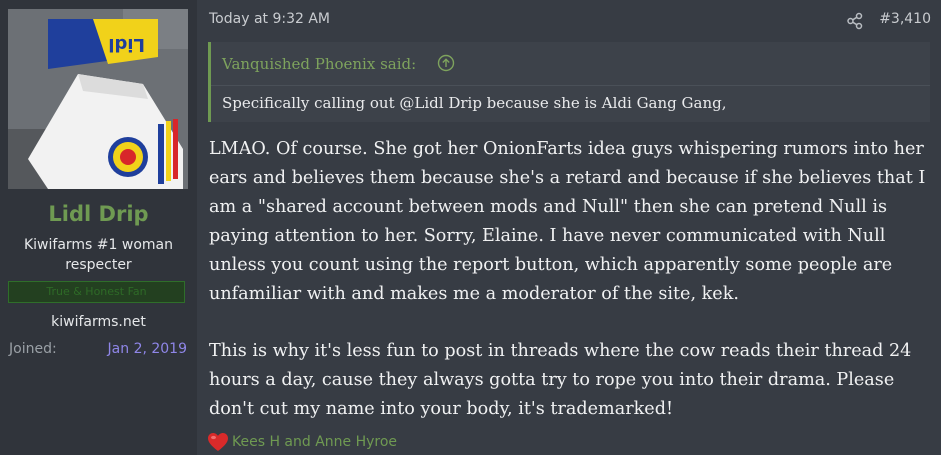 This screenshot has width=941, height=455. Describe the element at coordinates (314, 442) in the screenshot. I see `reaction-users: Kees H and Anne Hyroe` at that location.